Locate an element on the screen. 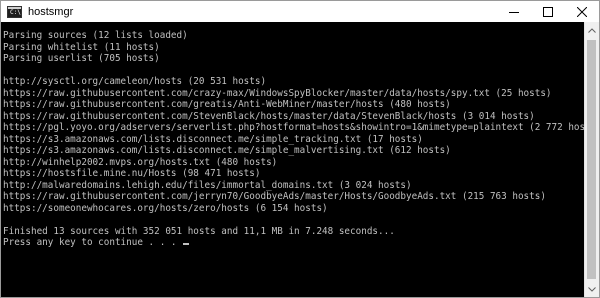  window-controls is located at coordinates (548, 11).